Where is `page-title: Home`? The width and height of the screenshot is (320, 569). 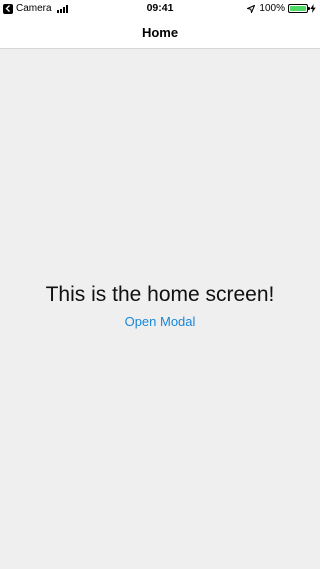
page-title: Home is located at coordinates (160, 32).